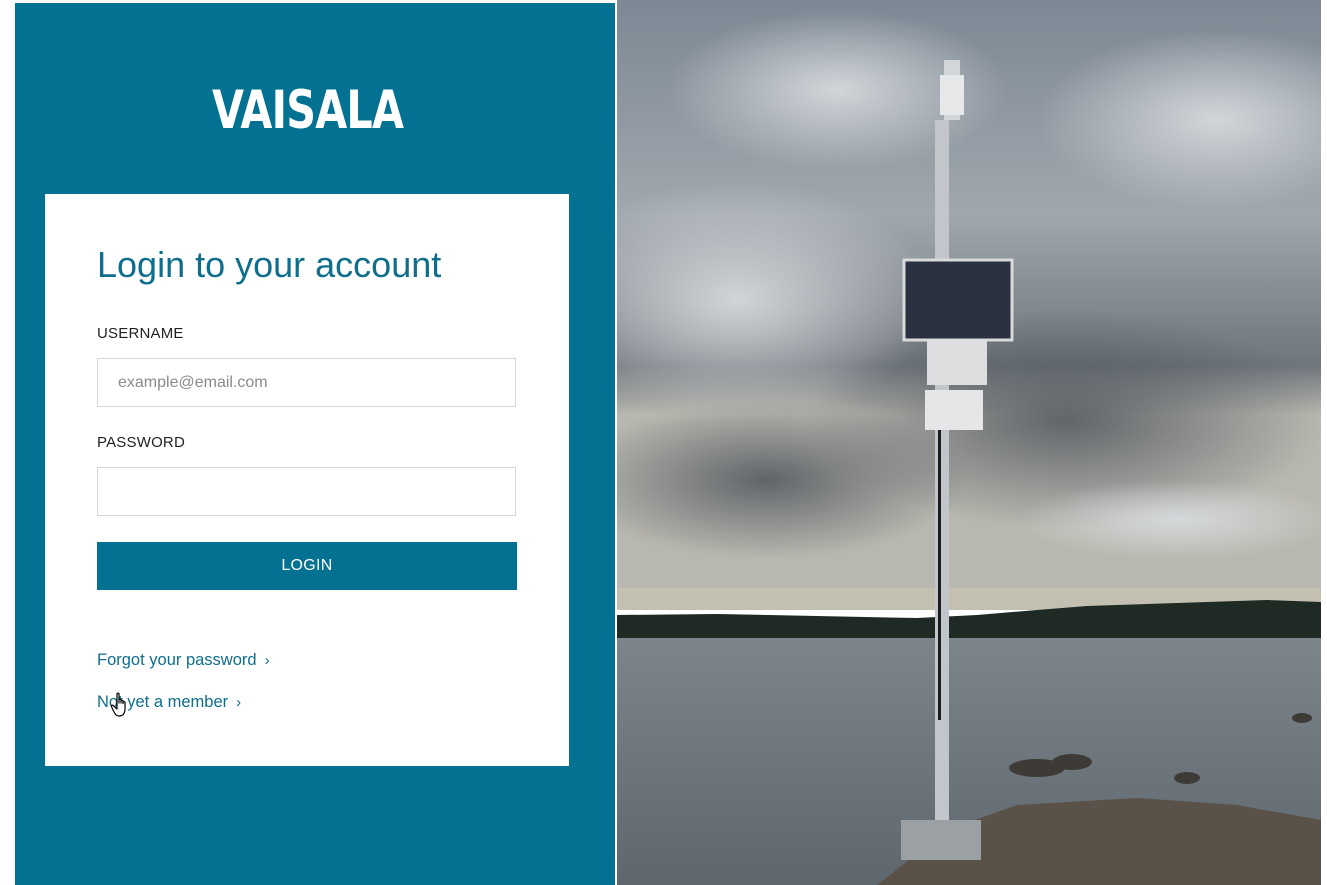  What do you see at coordinates (177, 660) in the screenshot?
I see `forgot-password-label: Forgot your password` at bounding box center [177, 660].